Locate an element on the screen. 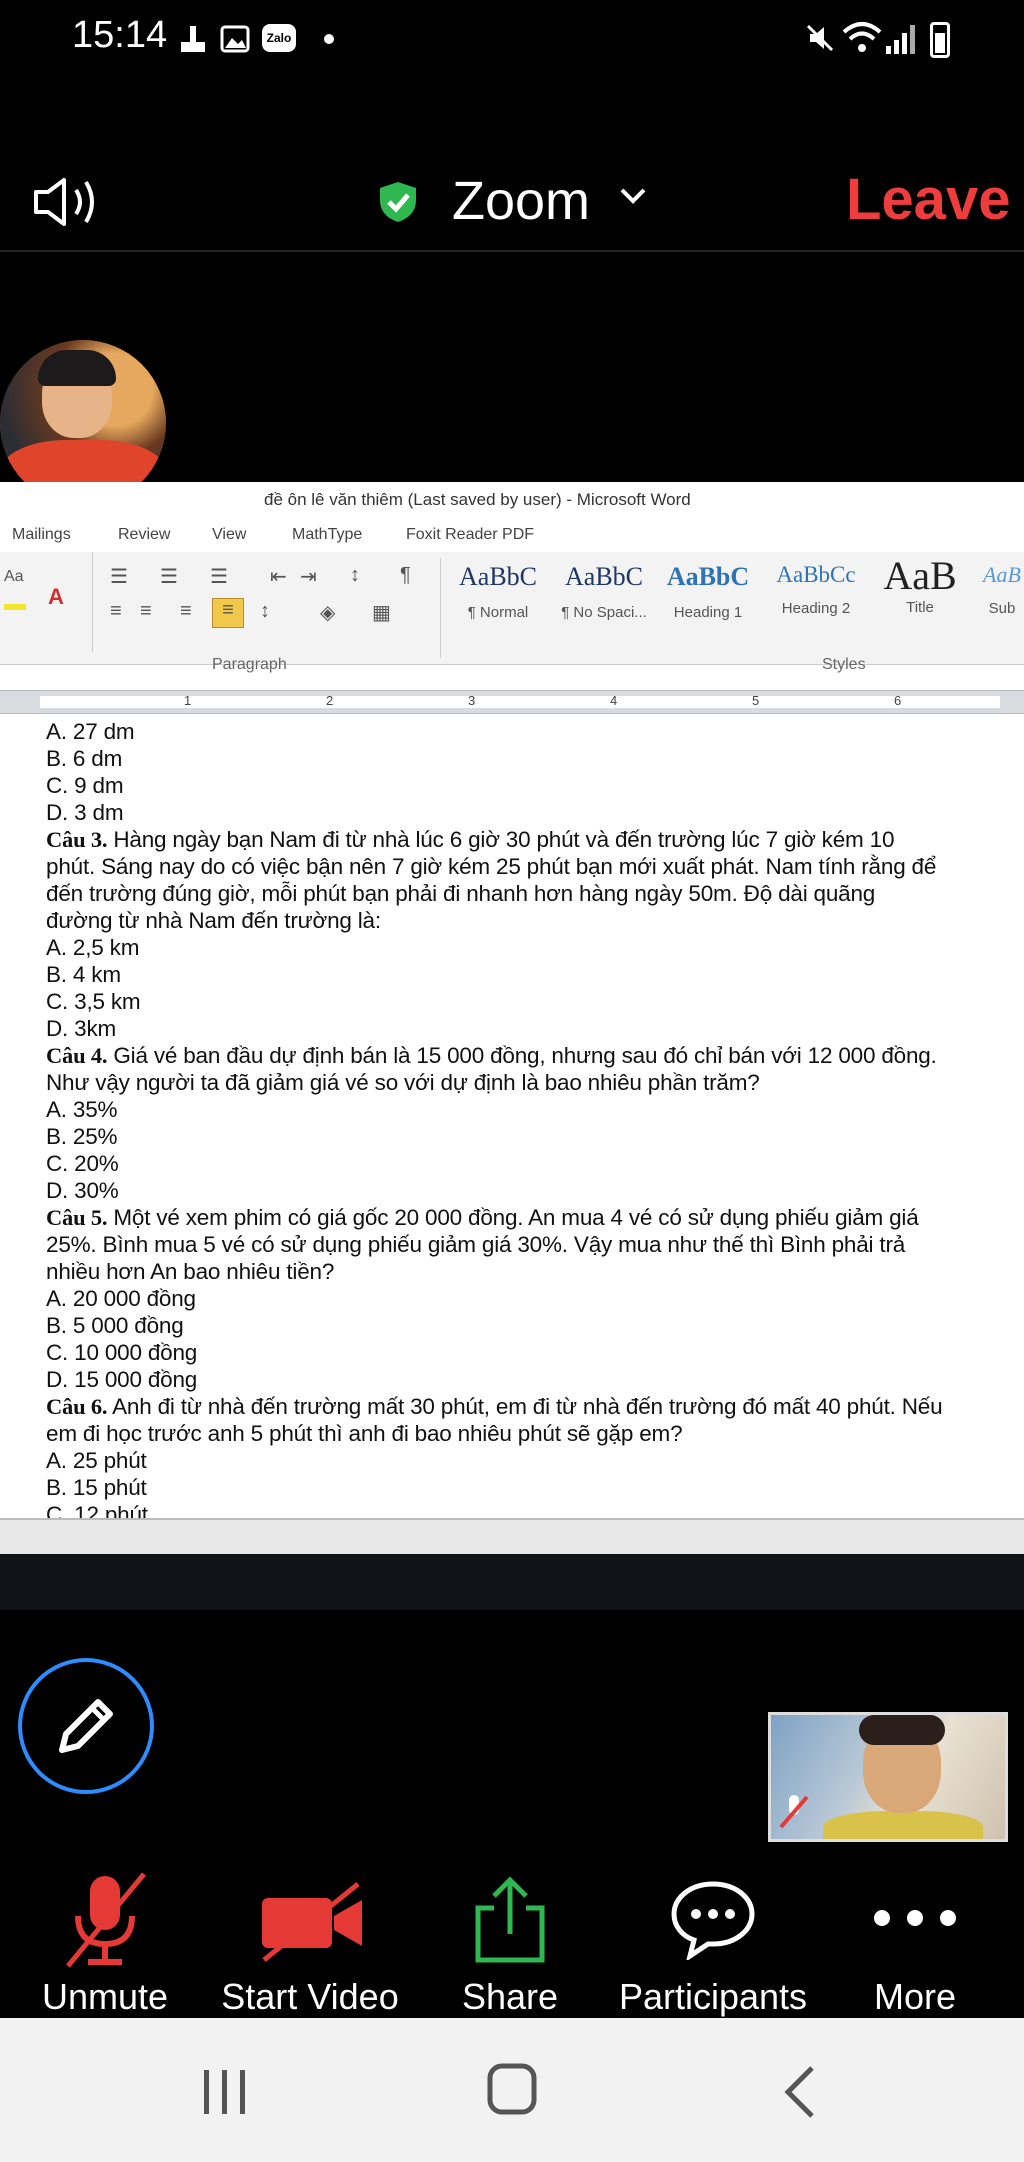  style-name: Heading 2 is located at coordinates (816, 608).